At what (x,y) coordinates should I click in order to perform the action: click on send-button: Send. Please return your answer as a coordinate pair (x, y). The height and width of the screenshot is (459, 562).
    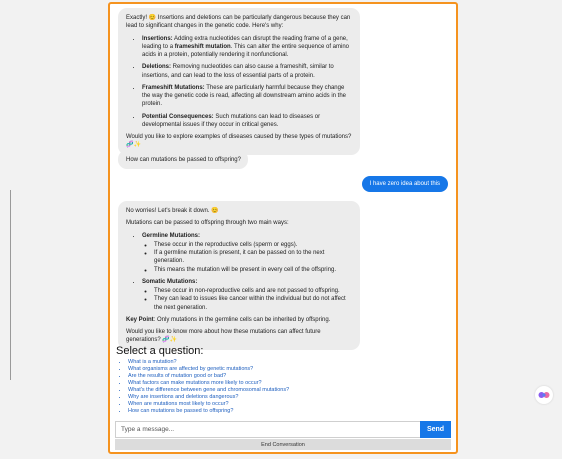
    Looking at the image, I should click on (435, 429).